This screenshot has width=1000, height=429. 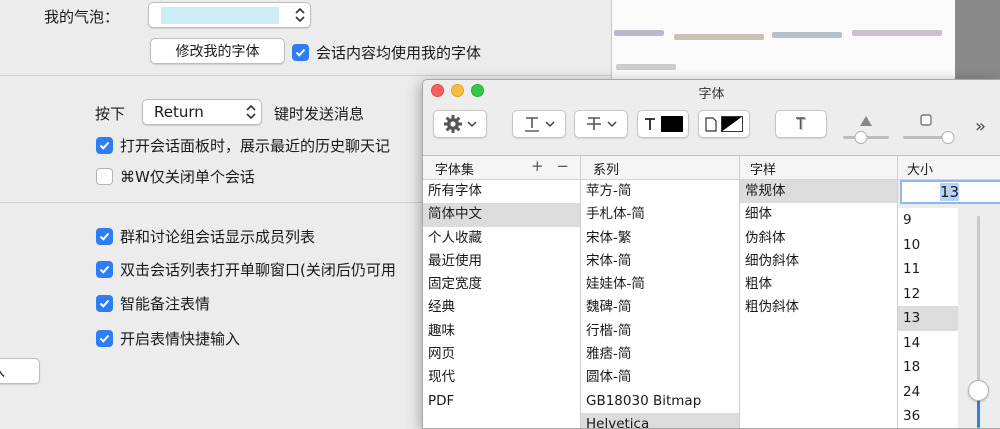 I want to click on collection-item: 网页, so click(x=501, y=354).